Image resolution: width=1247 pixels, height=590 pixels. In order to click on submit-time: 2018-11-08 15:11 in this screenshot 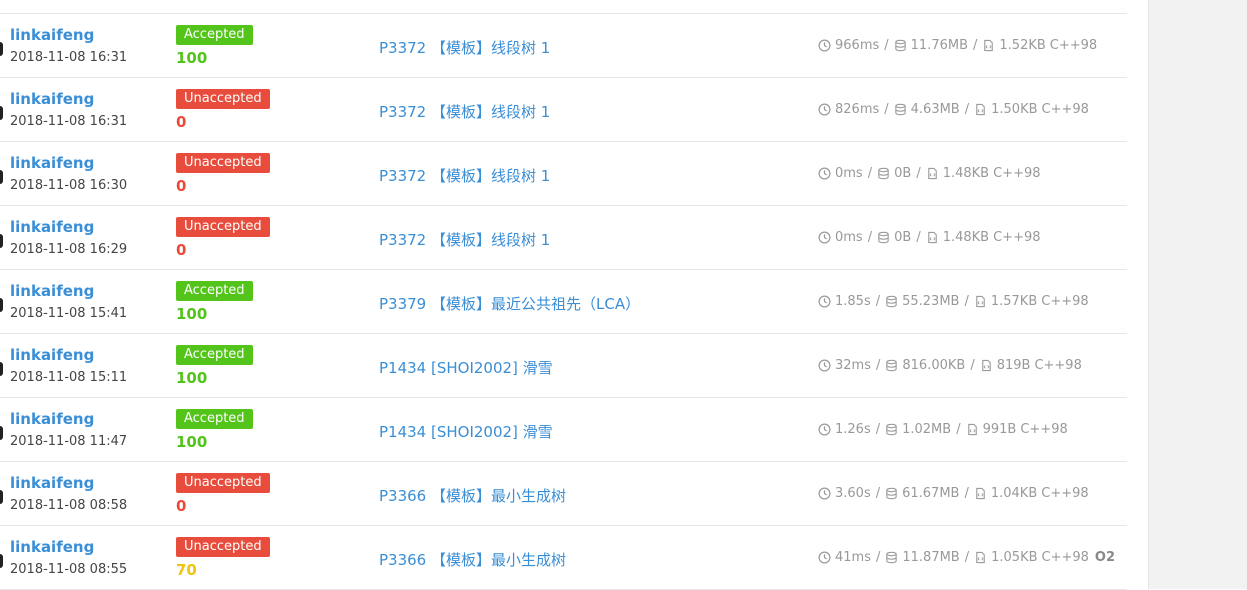, I will do `click(69, 377)`.